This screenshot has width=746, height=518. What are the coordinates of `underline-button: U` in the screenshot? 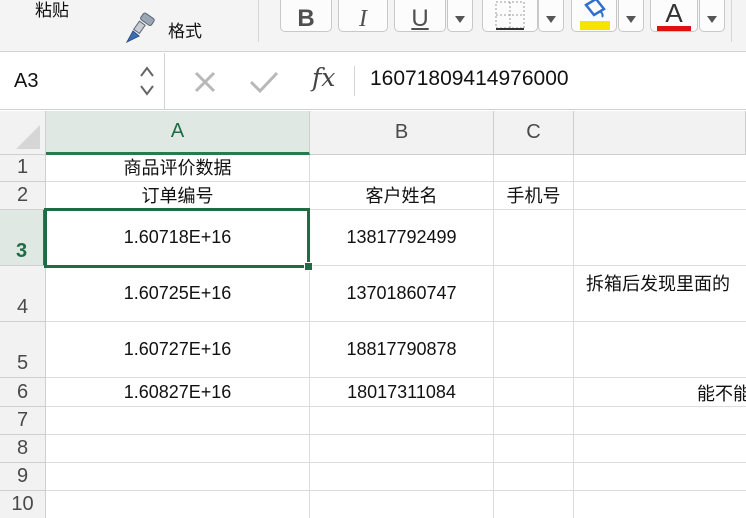 It's located at (420, 16).